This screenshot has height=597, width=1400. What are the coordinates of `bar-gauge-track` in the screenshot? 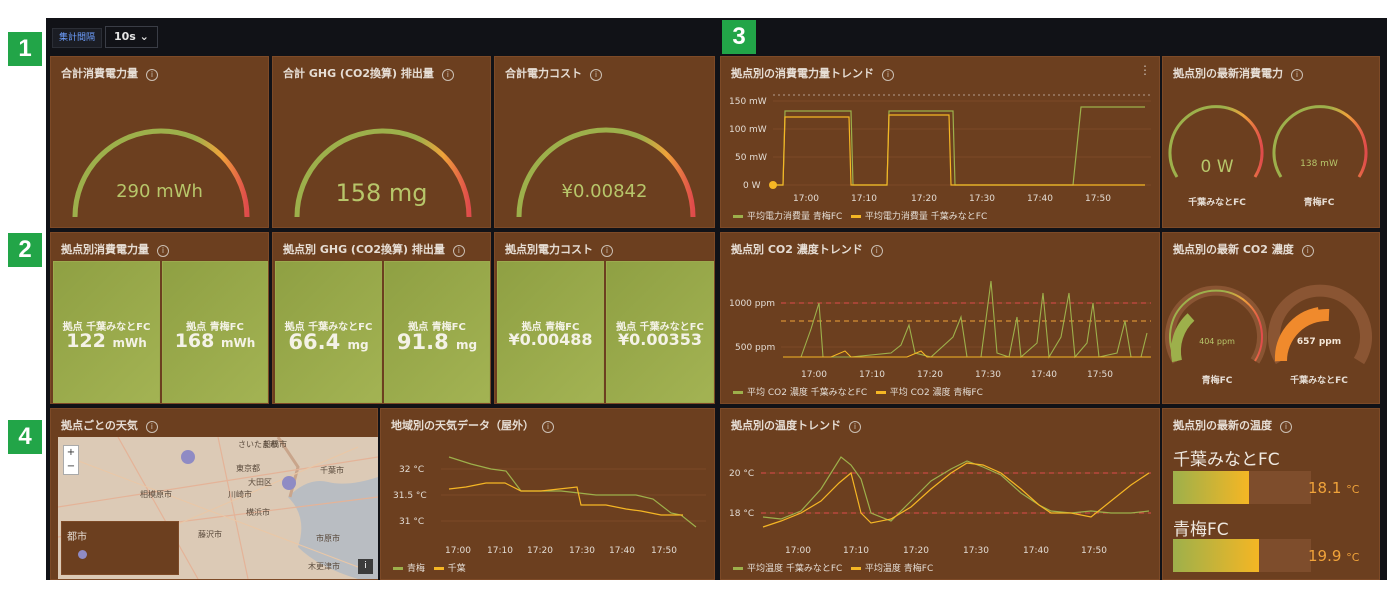 It's located at (1242, 487).